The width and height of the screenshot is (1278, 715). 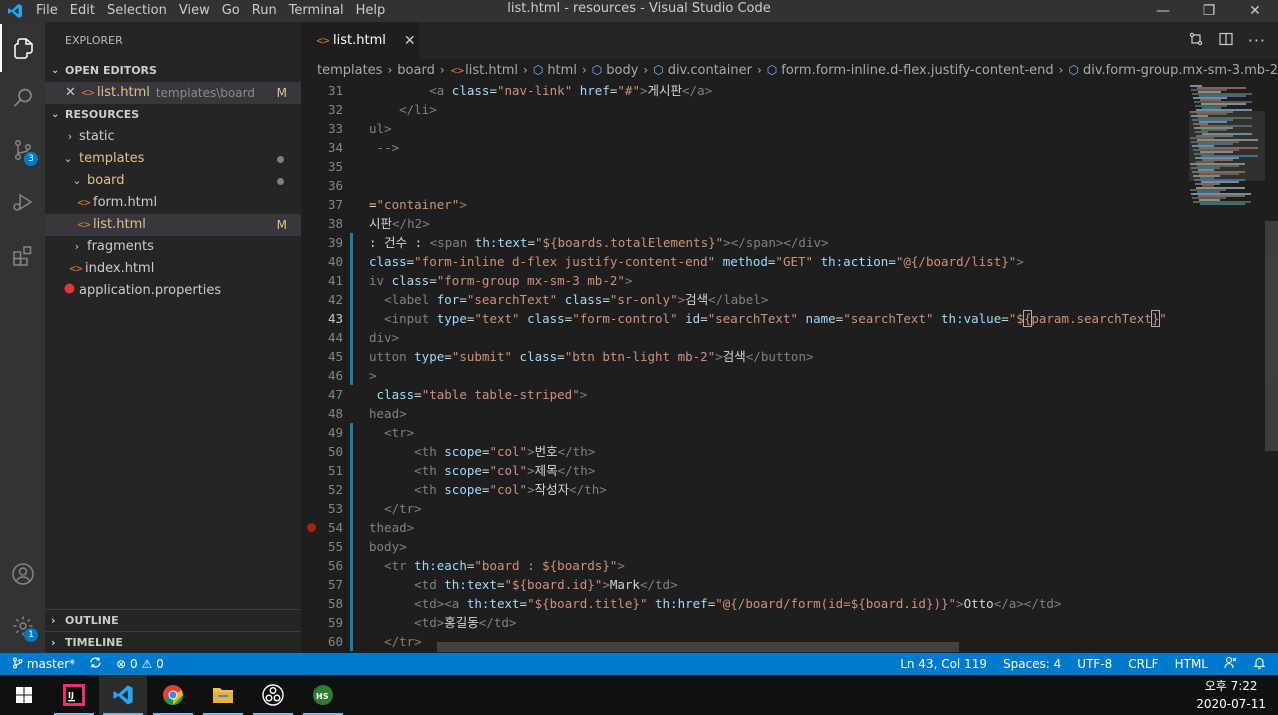 What do you see at coordinates (360, 40) in the screenshot?
I see `tab-list-html: <> list.html ✕` at bounding box center [360, 40].